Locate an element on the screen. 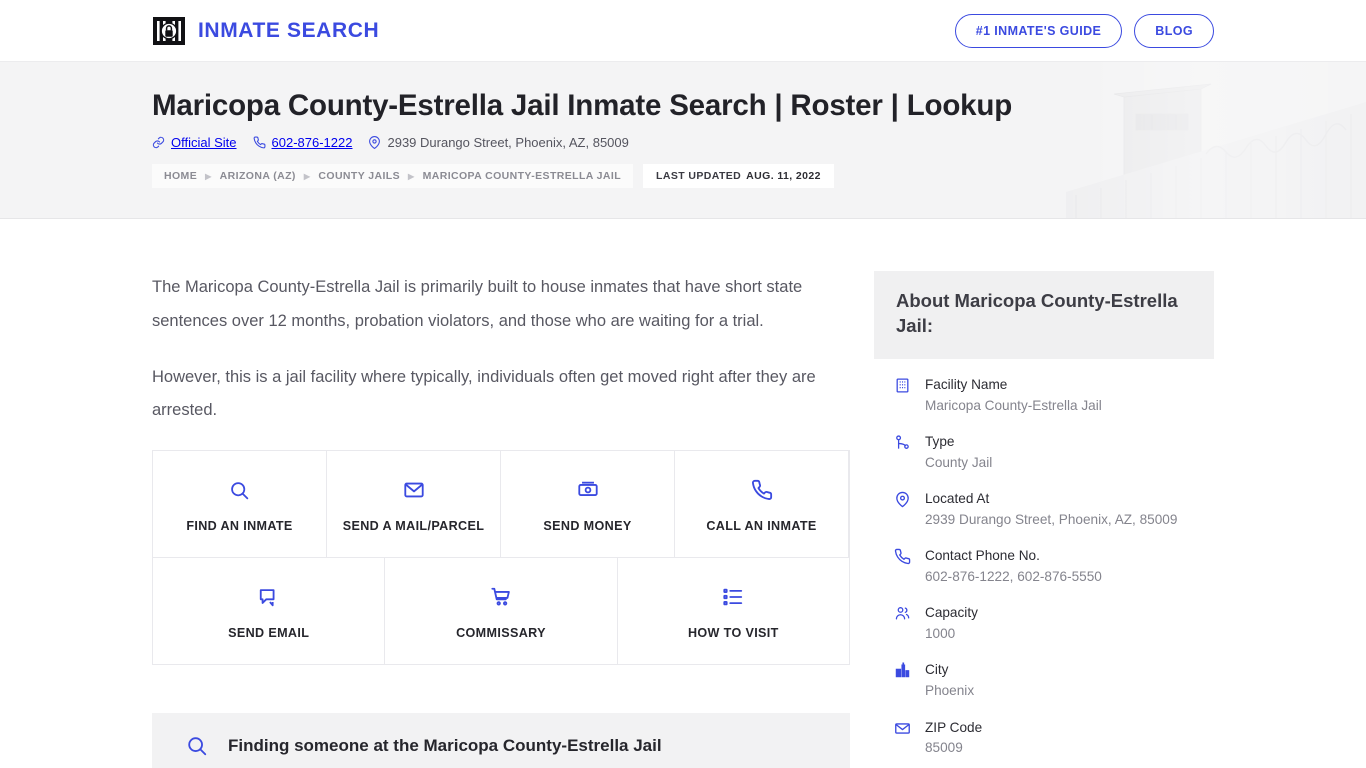 The width and height of the screenshot is (1366, 768). jail-padlock-icon is located at coordinates (169, 30).